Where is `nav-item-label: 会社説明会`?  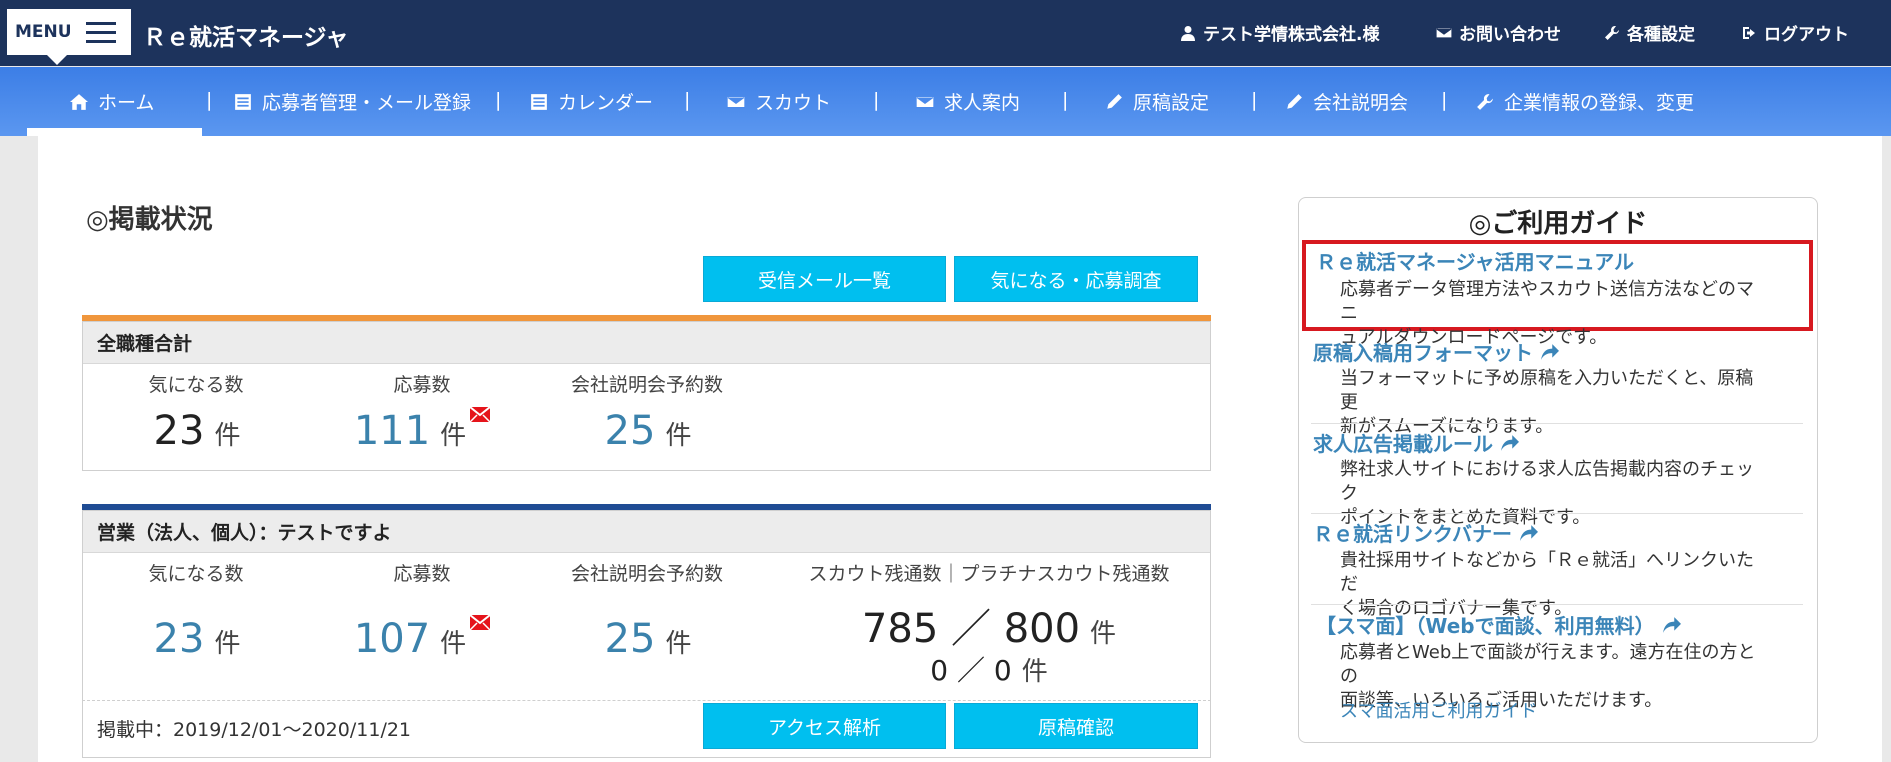 nav-item-label: 会社説明会 is located at coordinates (1361, 103).